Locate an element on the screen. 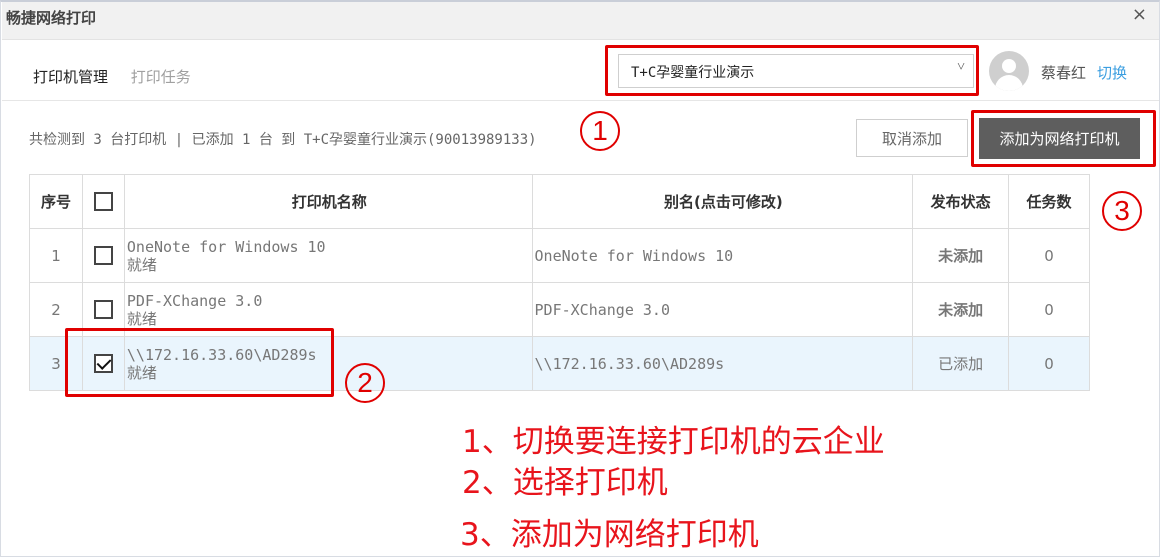 The width and height of the screenshot is (1160, 557). printer-alias: OneNote for Windows 10 is located at coordinates (634, 255).